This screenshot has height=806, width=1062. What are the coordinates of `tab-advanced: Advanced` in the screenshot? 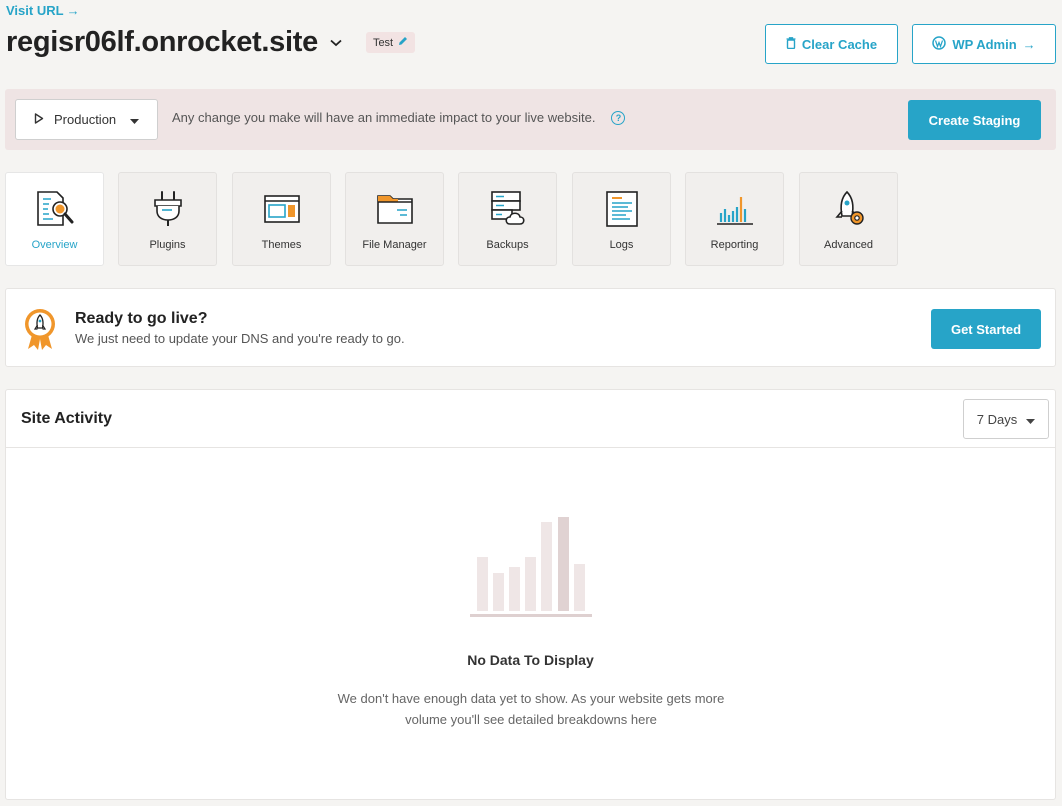 It's located at (848, 219).